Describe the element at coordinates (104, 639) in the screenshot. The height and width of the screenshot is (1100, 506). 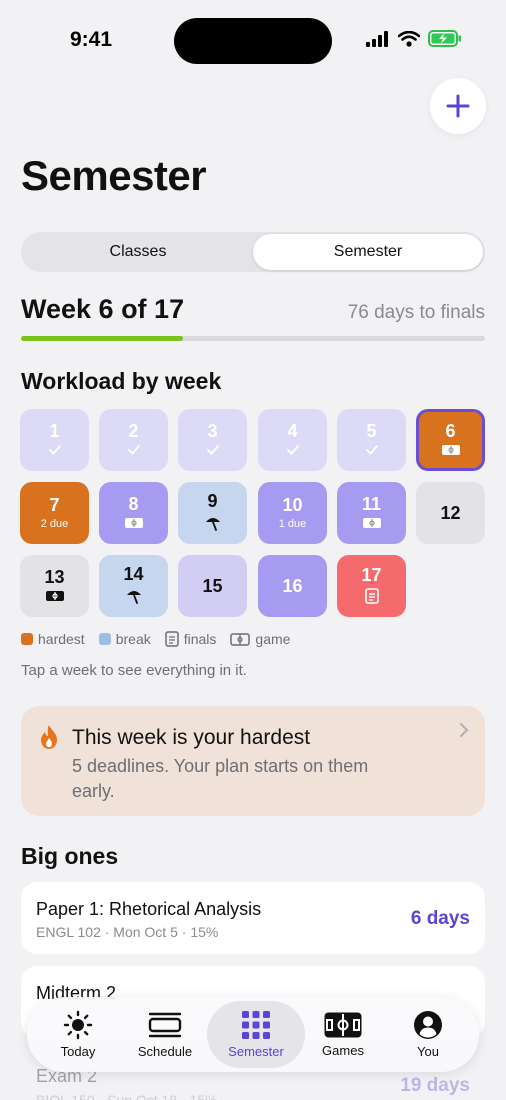
I see `break-swatch` at that location.